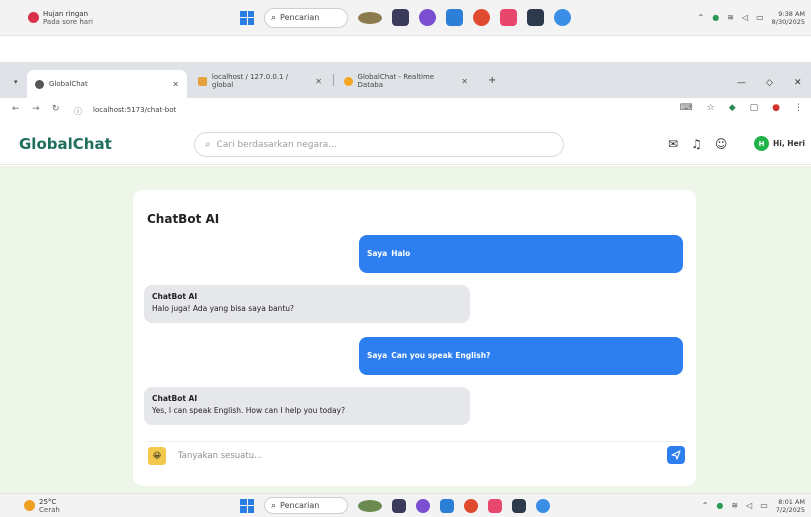  Describe the element at coordinates (732, 108) in the screenshot. I see `extension-icon: ◆` at that location.